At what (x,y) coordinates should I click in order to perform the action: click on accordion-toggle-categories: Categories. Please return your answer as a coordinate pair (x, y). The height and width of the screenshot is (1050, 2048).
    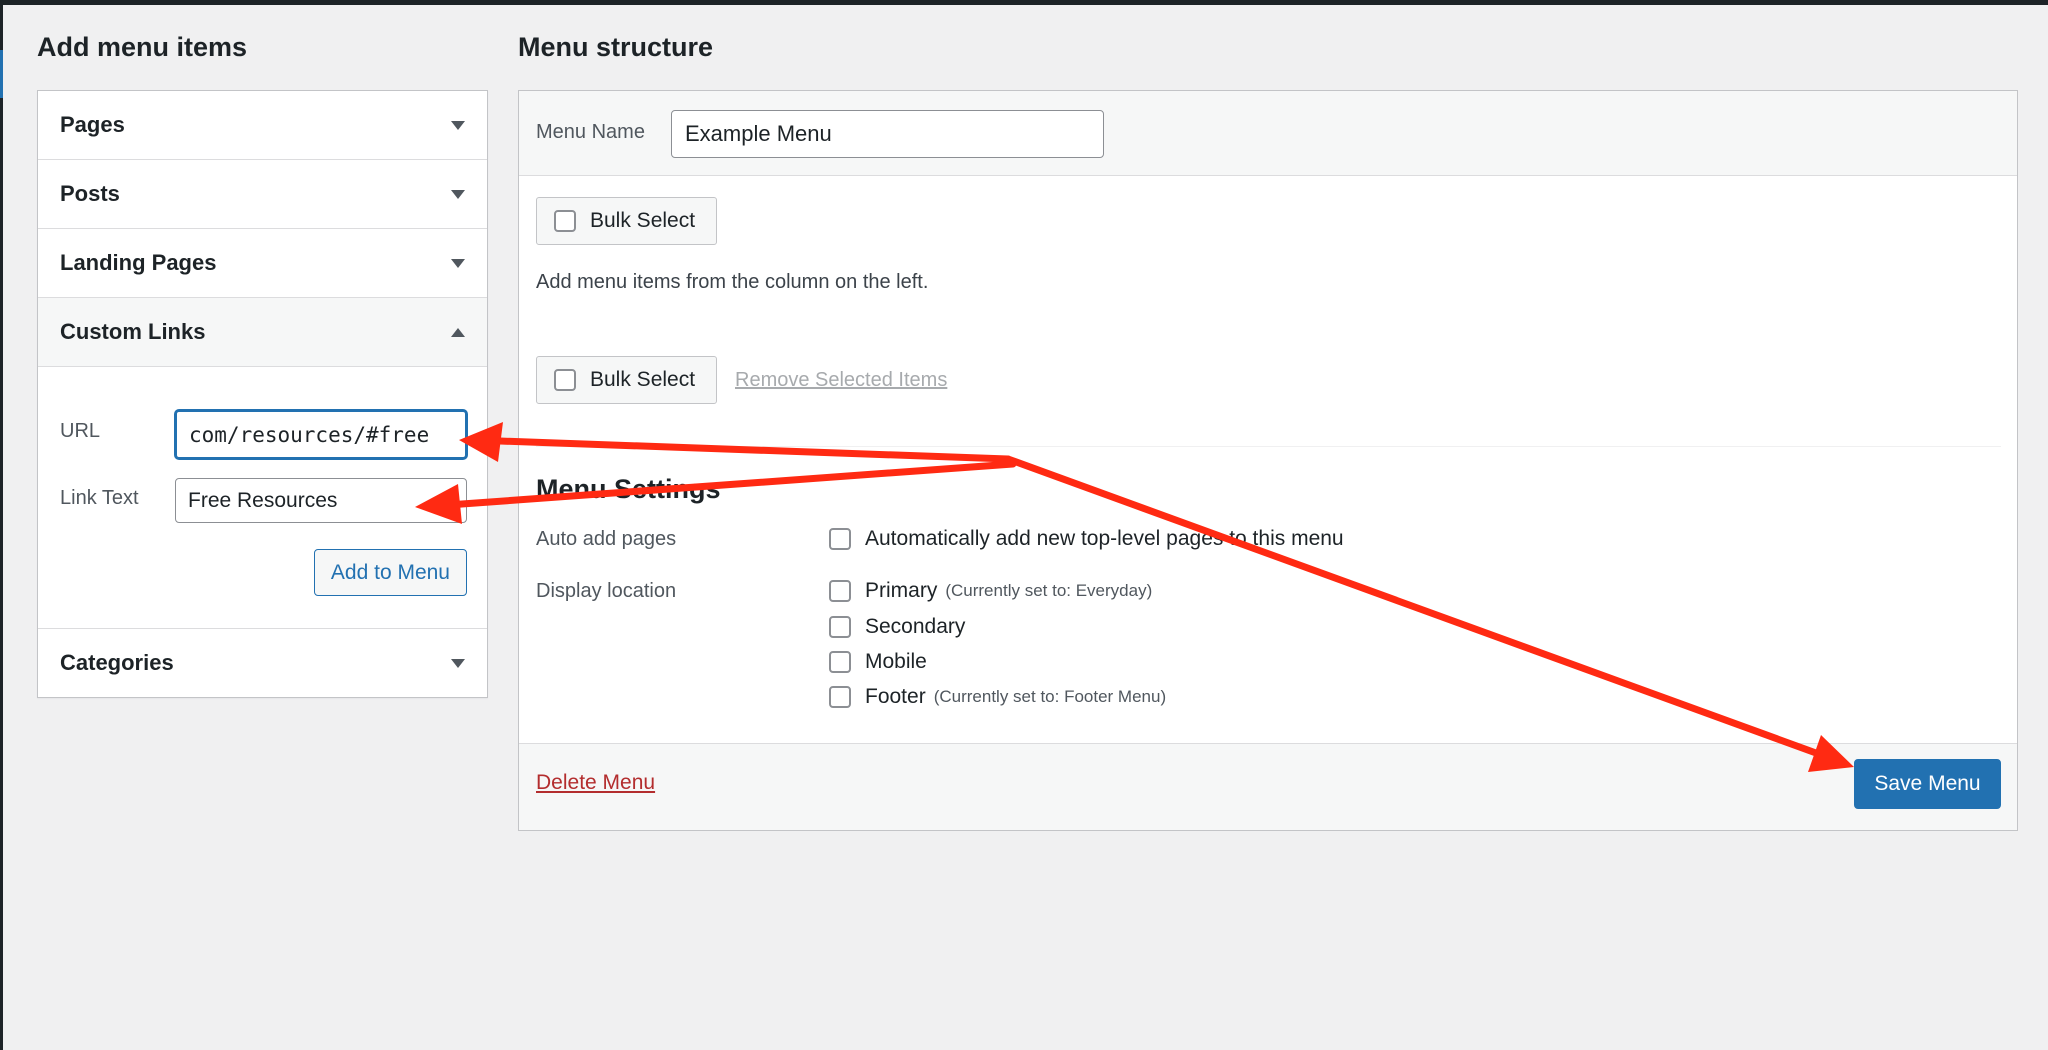
    Looking at the image, I should click on (262, 663).